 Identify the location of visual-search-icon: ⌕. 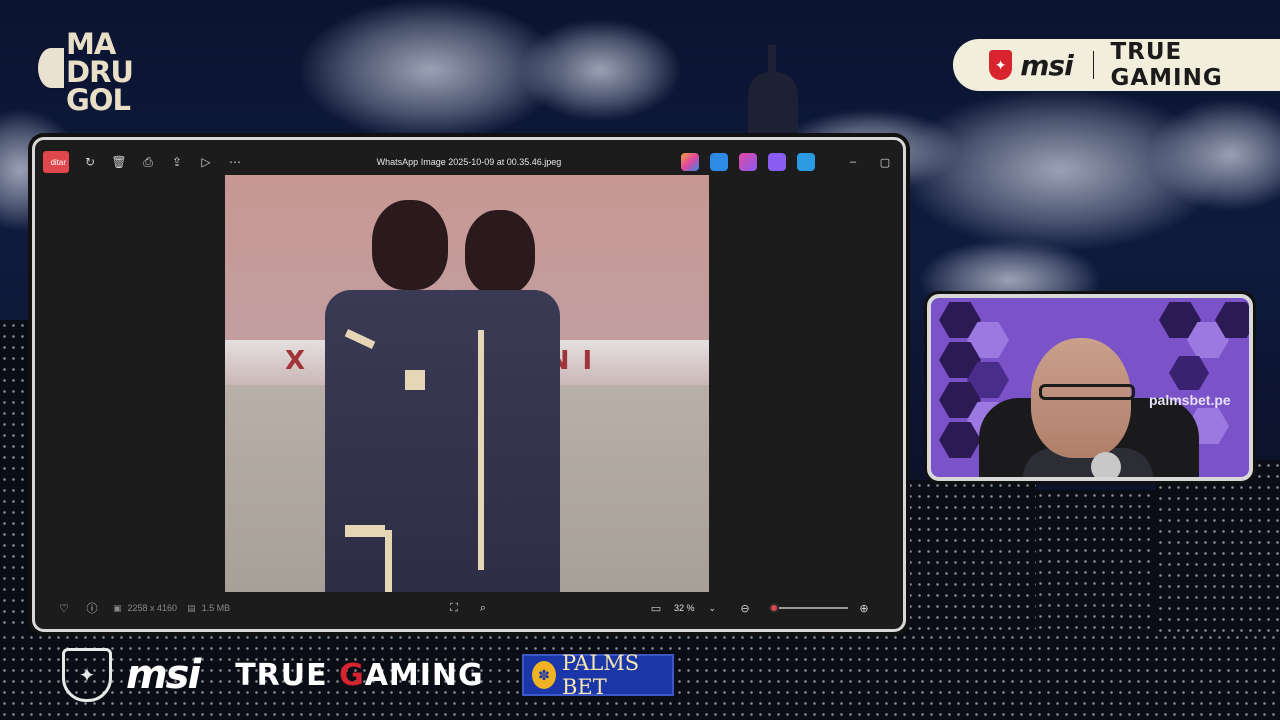
(483, 608).